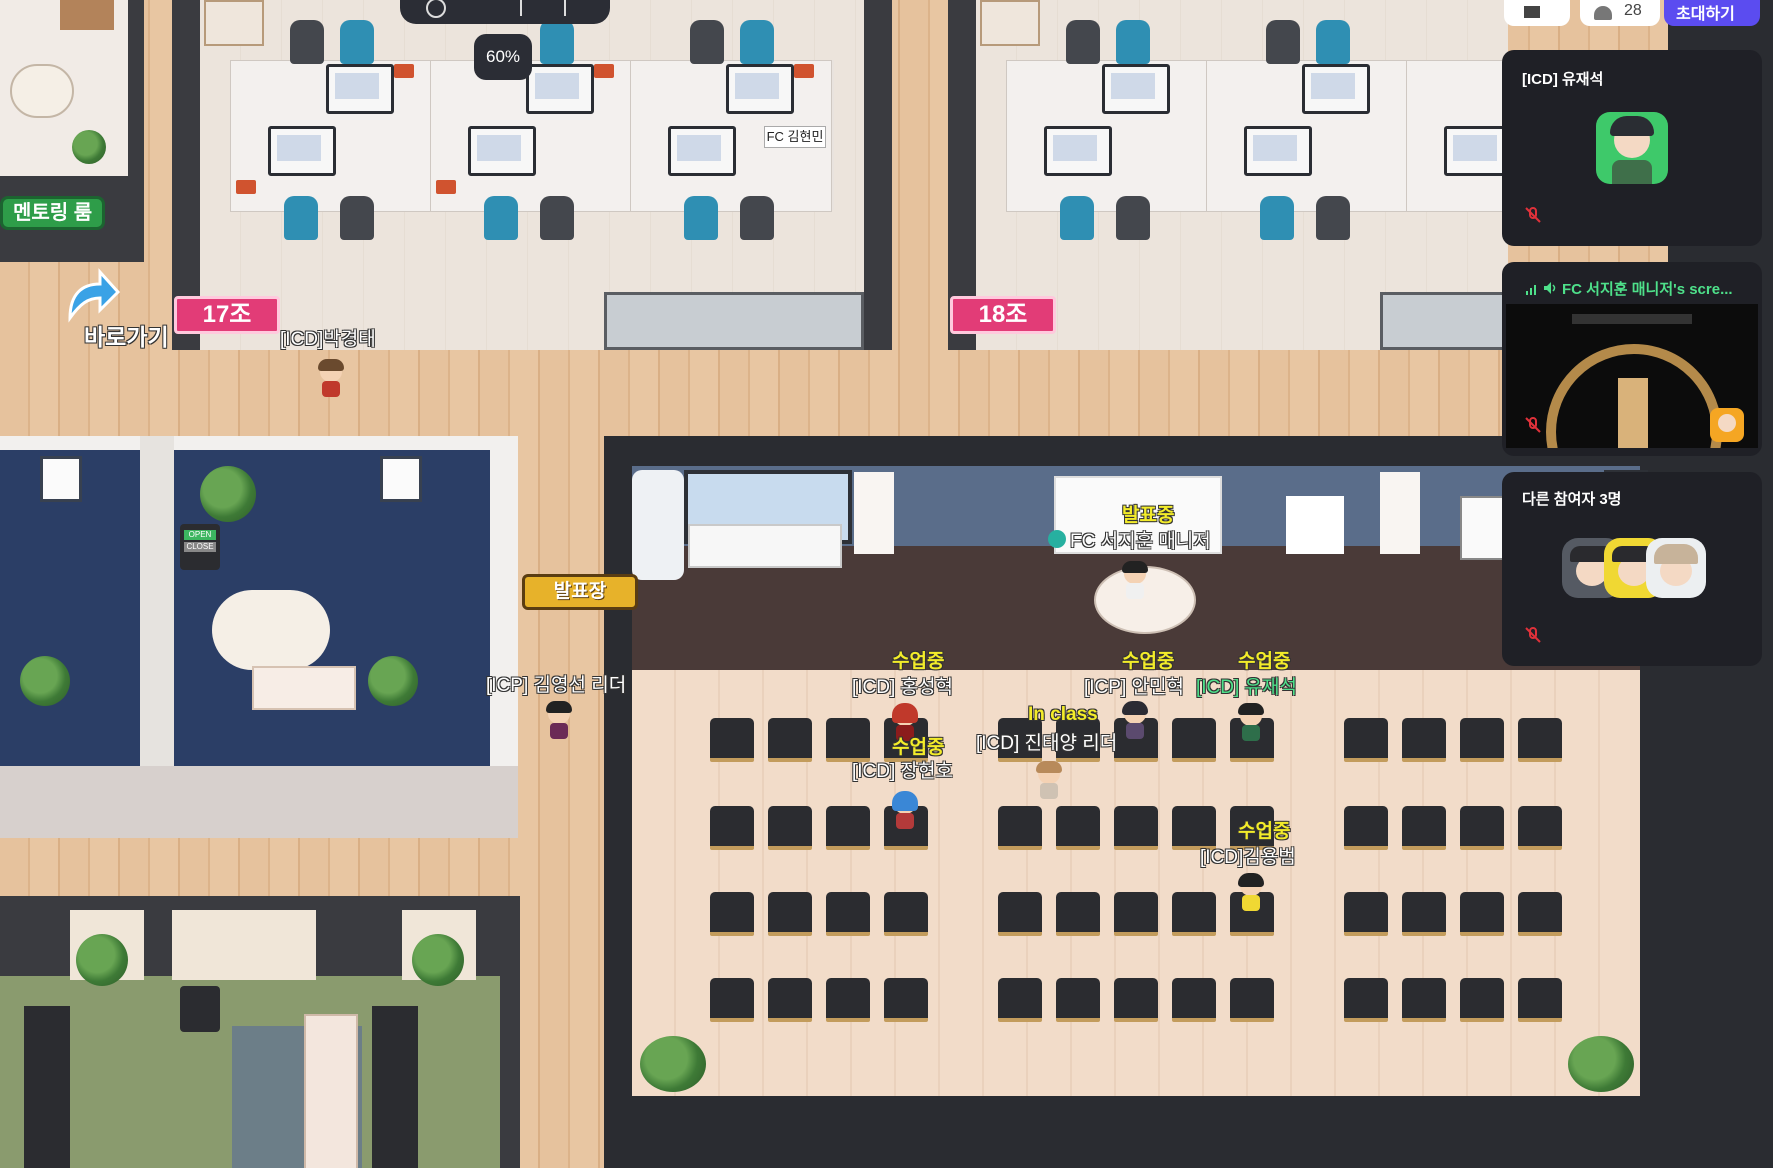  What do you see at coordinates (1632, 569) in the screenshot?
I see `other-participants-card: 다른 참여자 3명` at bounding box center [1632, 569].